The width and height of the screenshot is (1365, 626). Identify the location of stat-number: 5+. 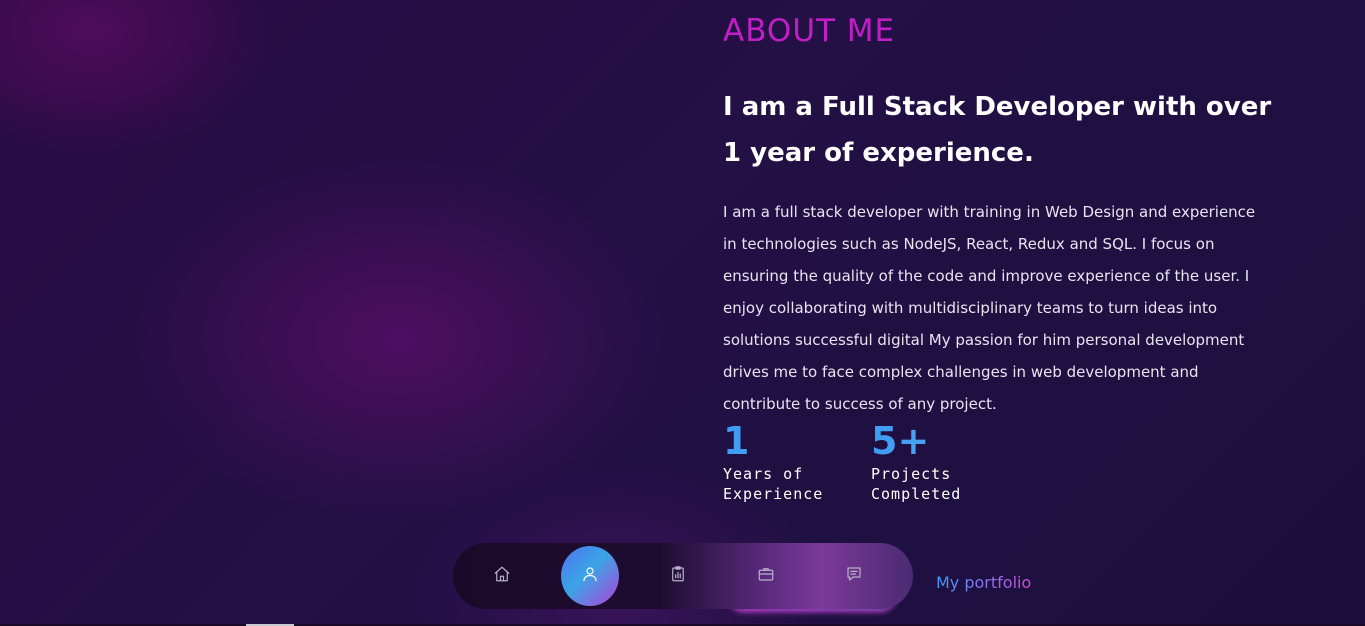
(945, 441).